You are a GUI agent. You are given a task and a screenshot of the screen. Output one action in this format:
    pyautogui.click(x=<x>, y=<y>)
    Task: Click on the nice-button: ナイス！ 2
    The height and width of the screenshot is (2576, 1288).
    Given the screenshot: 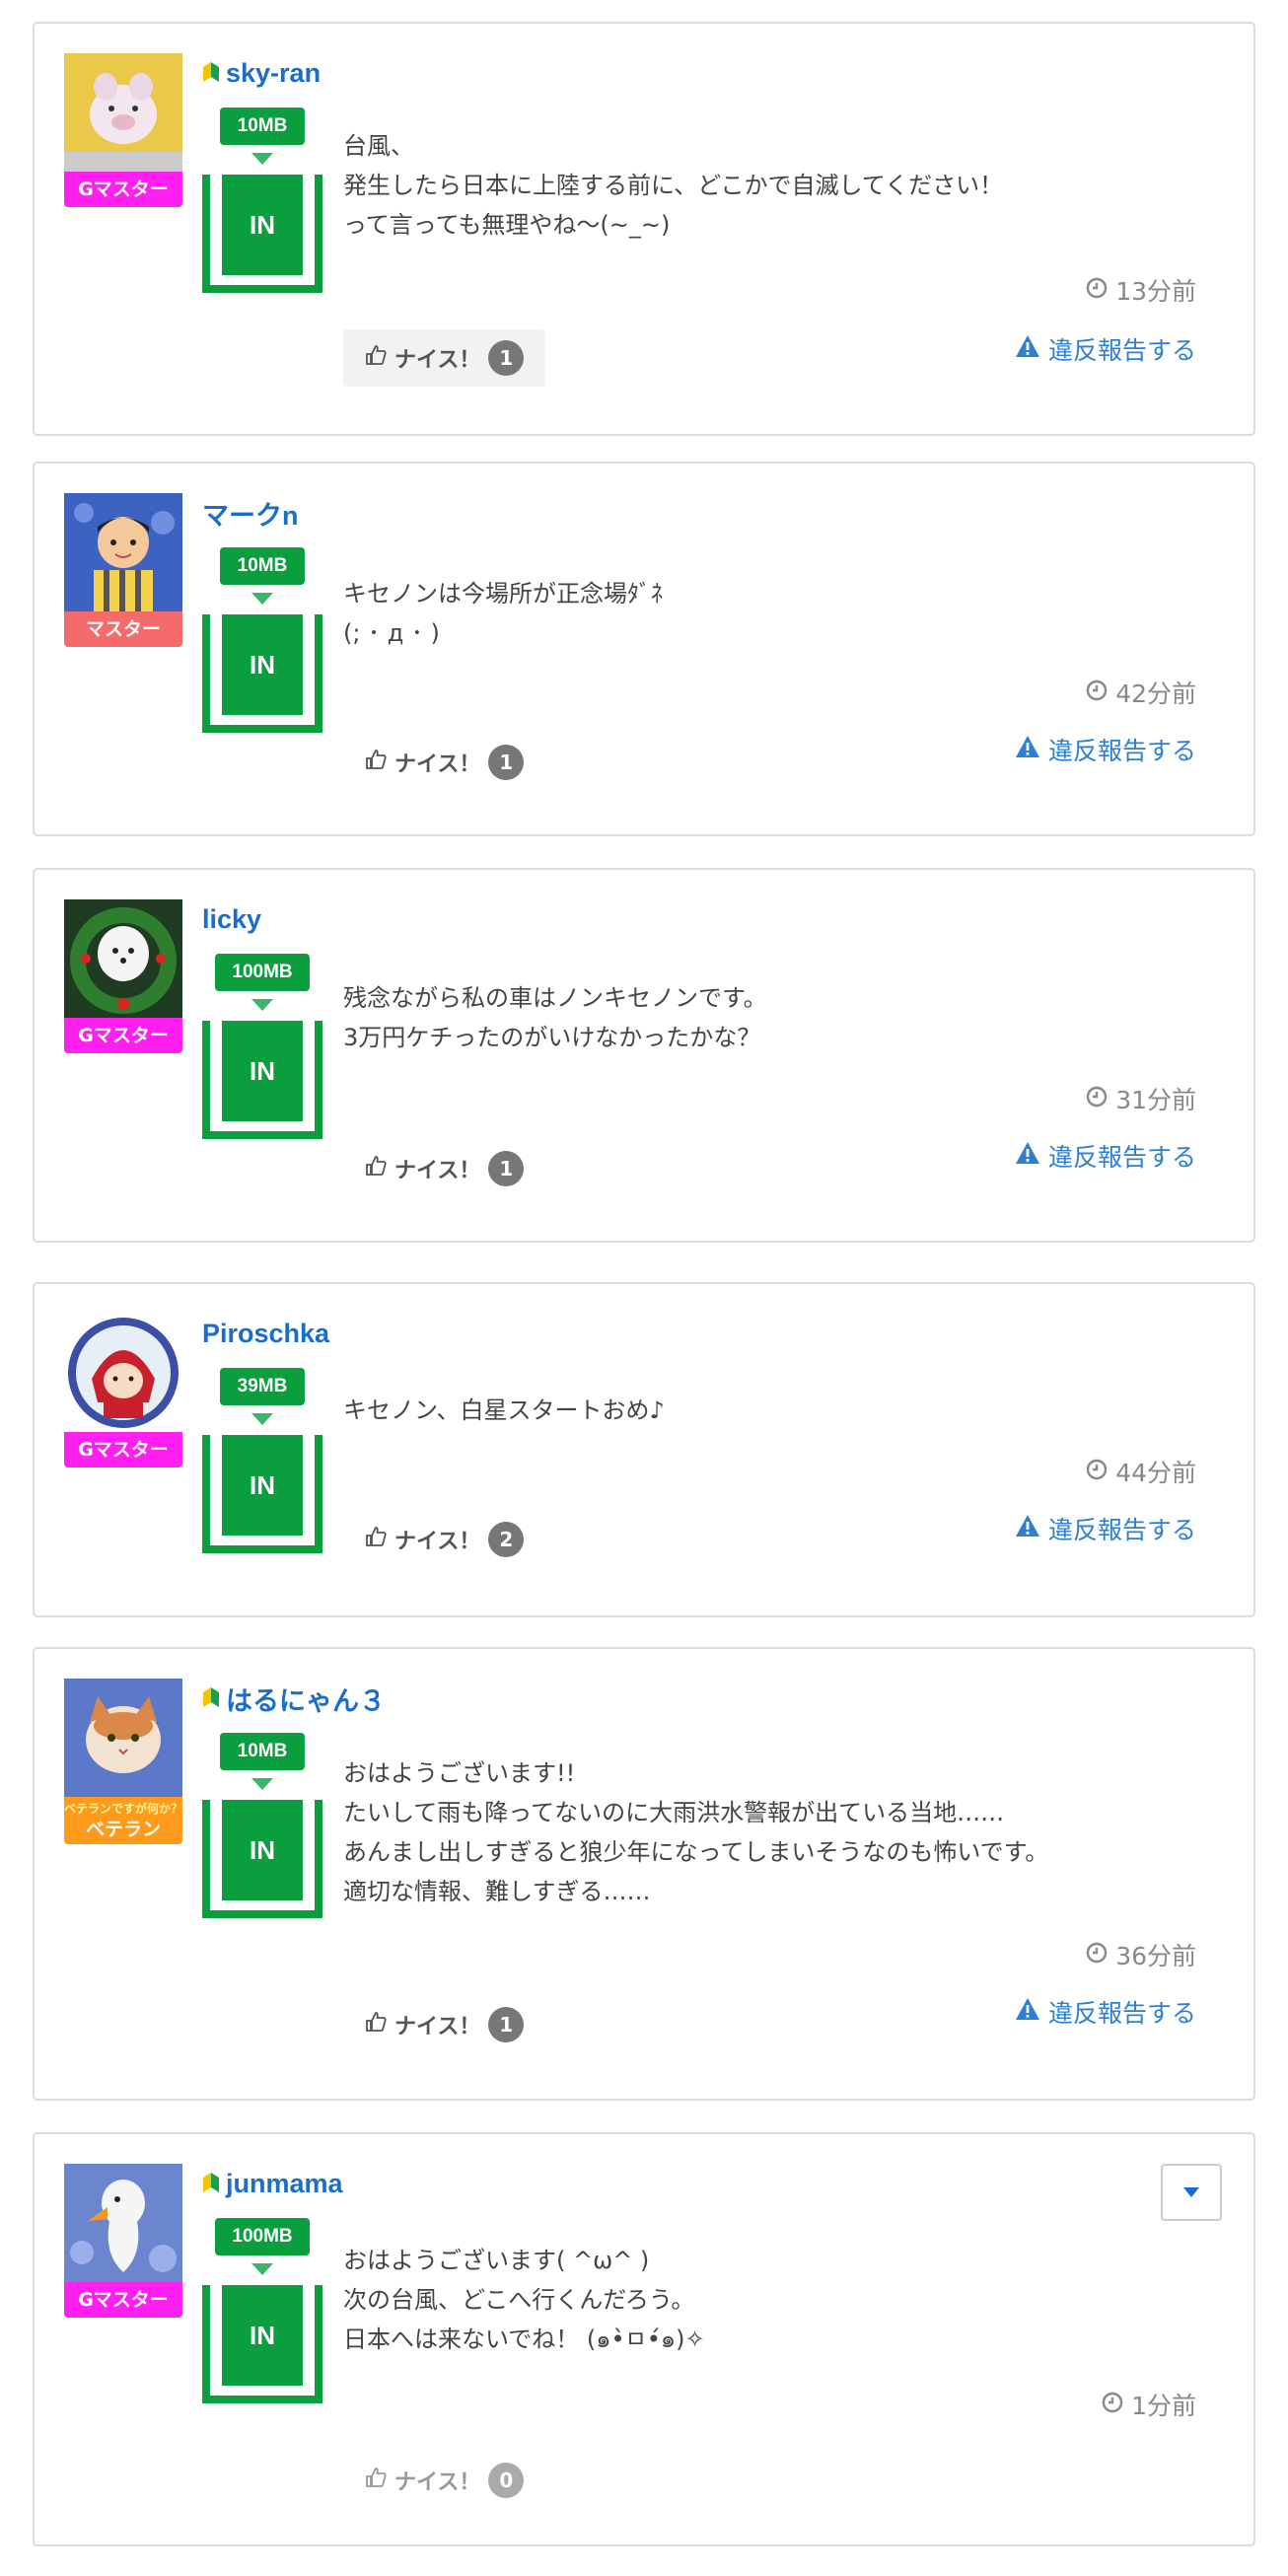 What is the action you would take?
    pyautogui.click(x=444, y=1540)
    